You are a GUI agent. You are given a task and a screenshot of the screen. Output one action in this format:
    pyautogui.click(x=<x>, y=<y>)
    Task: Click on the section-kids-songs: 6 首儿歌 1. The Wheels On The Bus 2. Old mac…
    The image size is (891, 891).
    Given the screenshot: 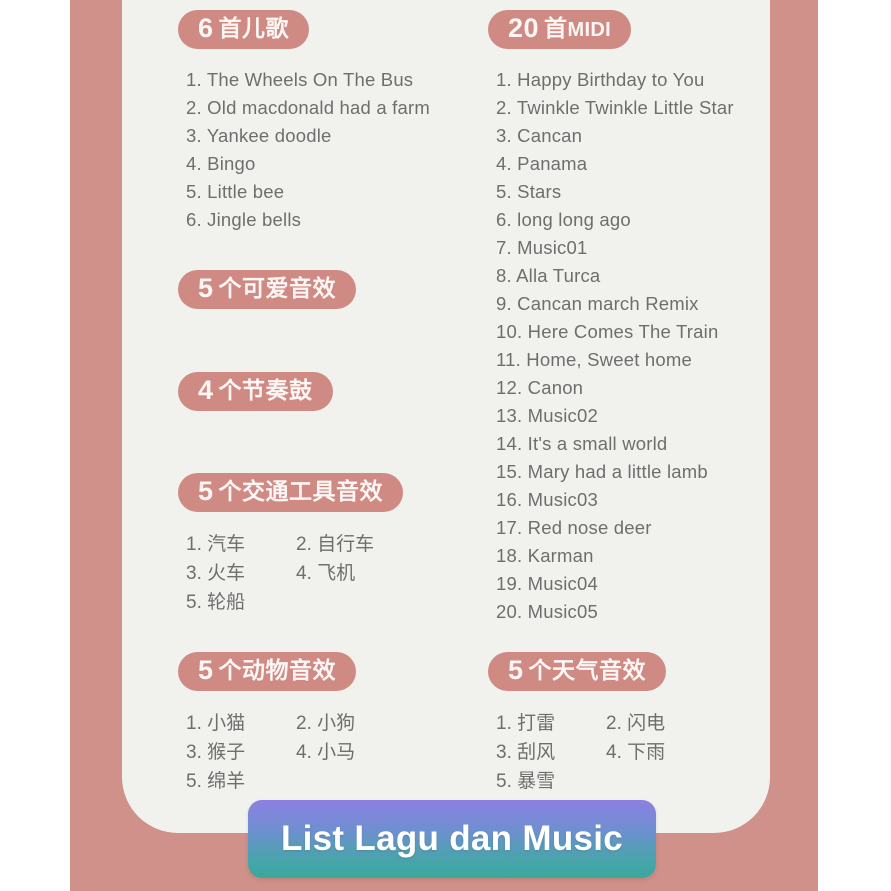 What is the action you would take?
    pyautogui.click(x=304, y=122)
    